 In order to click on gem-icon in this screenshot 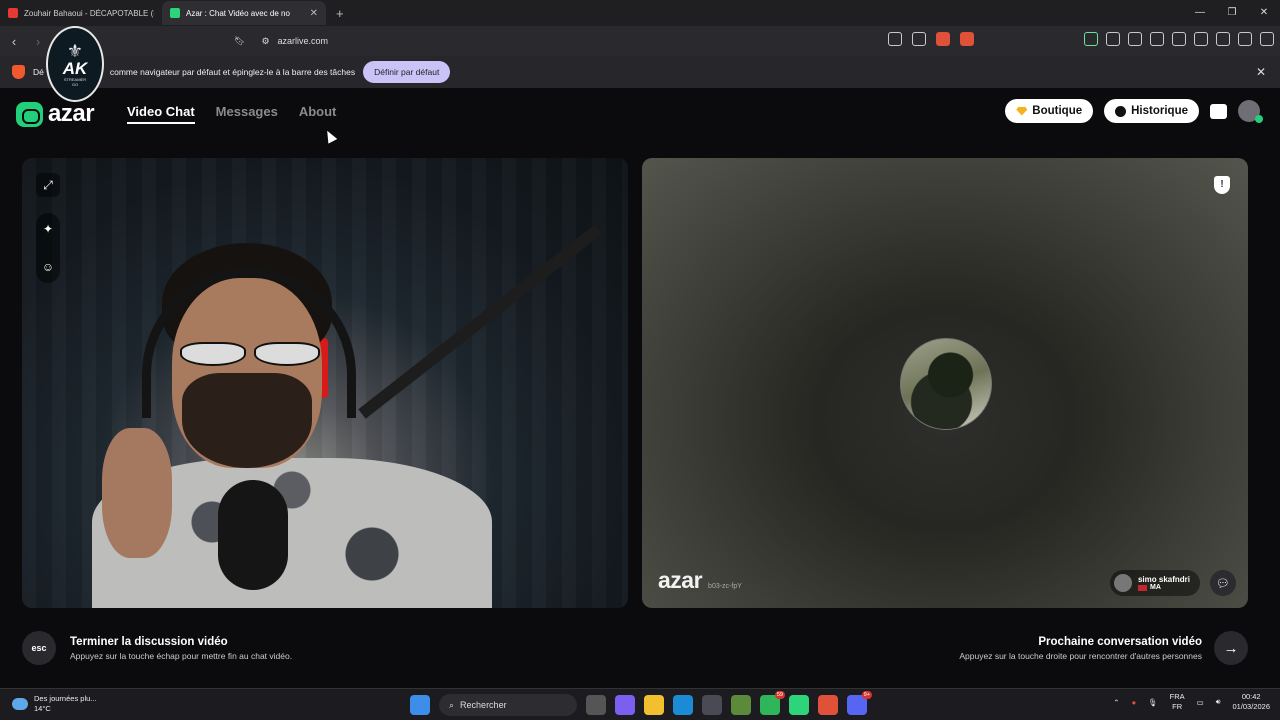, I will do `click(1022, 111)`.